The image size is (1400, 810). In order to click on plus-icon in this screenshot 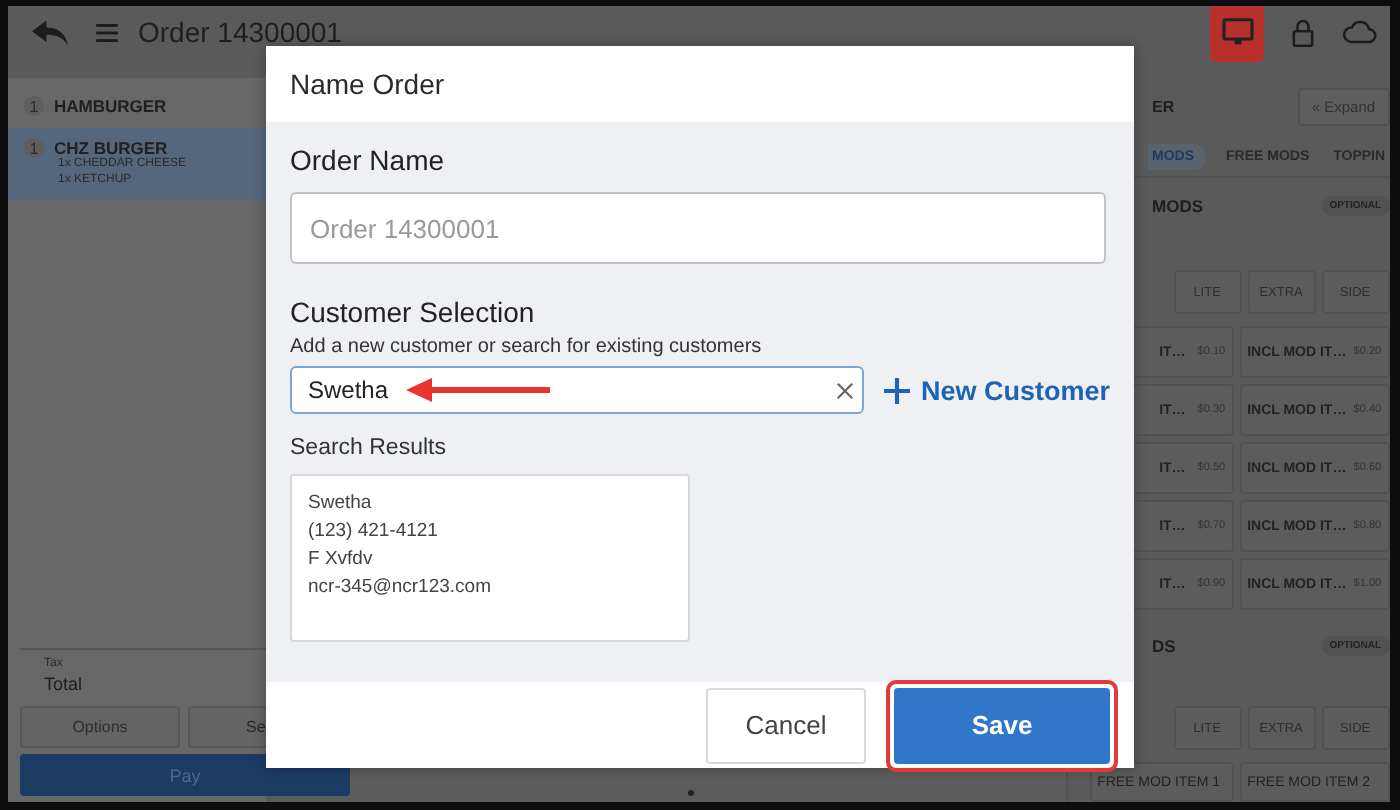, I will do `click(897, 390)`.